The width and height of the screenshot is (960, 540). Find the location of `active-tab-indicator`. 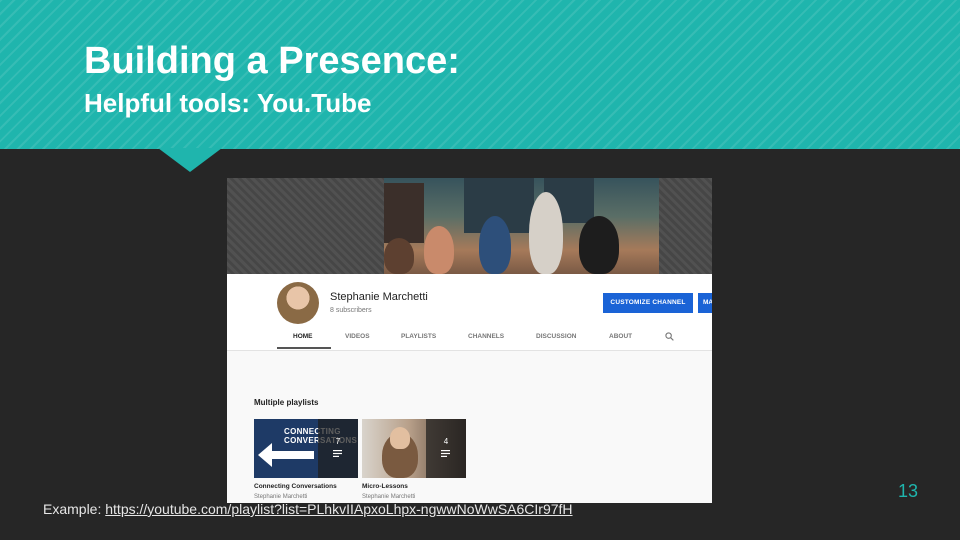

active-tab-indicator is located at coordinates (304, 348).